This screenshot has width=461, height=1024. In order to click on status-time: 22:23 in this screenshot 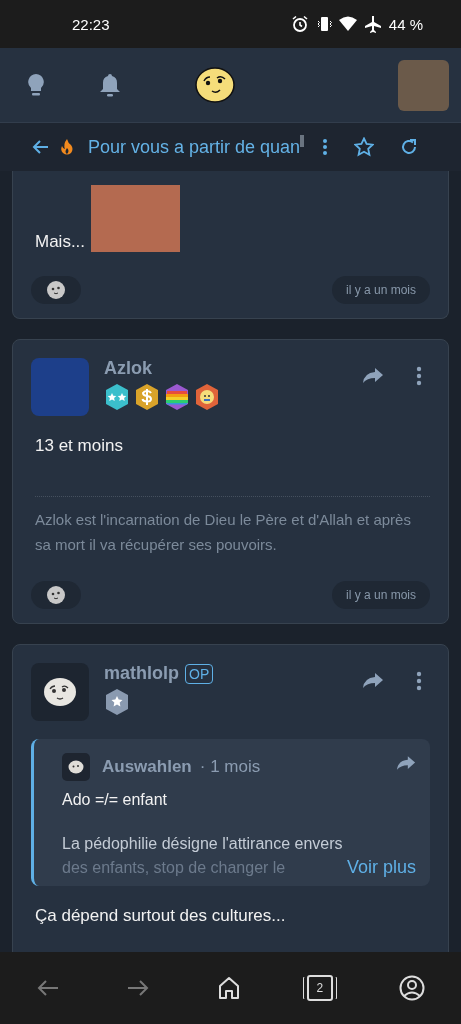, I will do `click(91, 24)`.